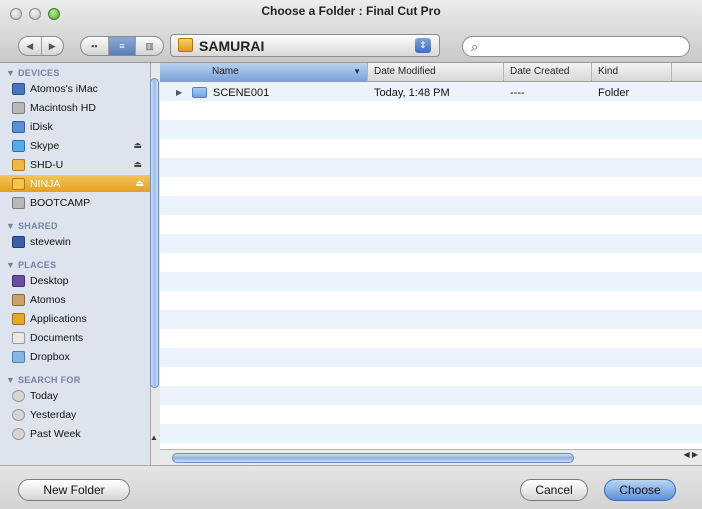 The image size is (702, 509). What do you see at coordinates (351, 487) in the screenshot?
I see `dialog-button-bar: New Folder Cancel Choose` at bounding box center [351, 487].